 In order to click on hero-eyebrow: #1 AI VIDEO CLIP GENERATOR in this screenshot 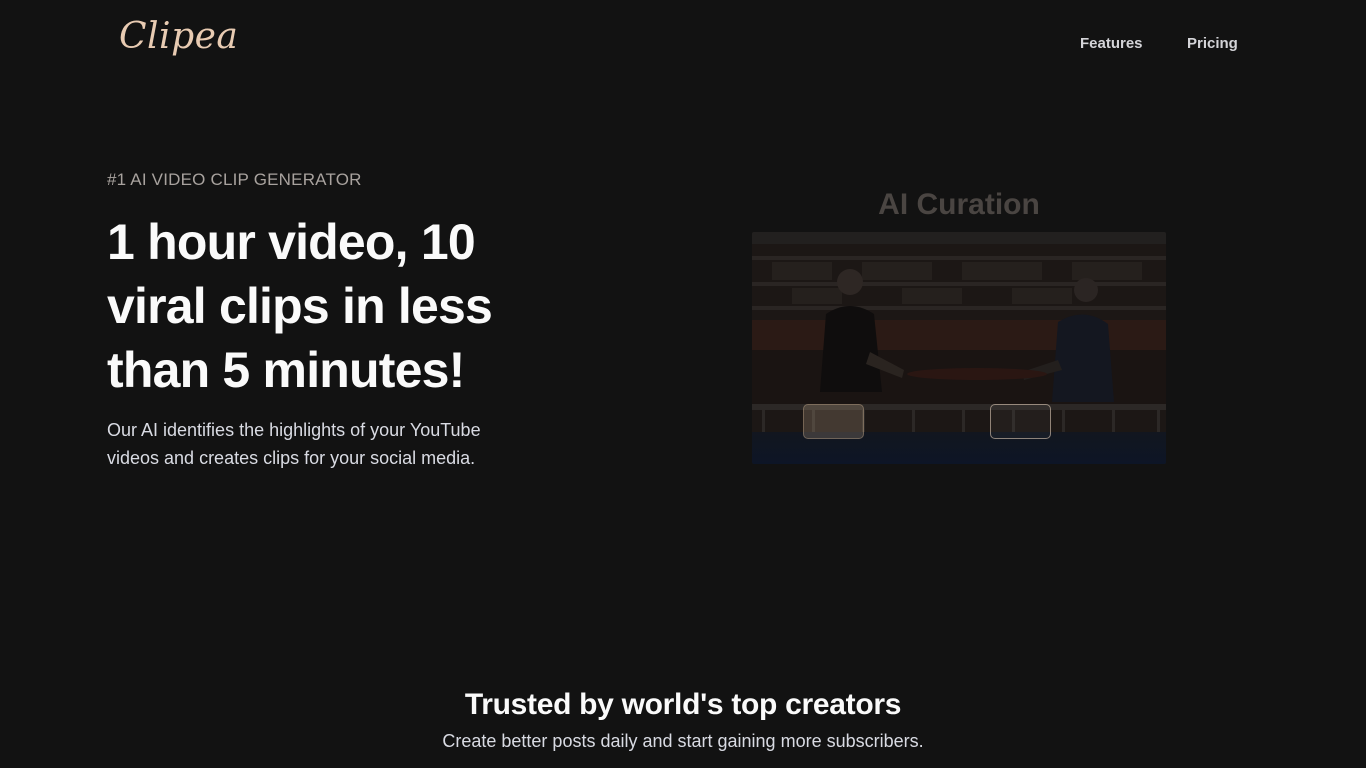, I will do `click(234, 179)`.